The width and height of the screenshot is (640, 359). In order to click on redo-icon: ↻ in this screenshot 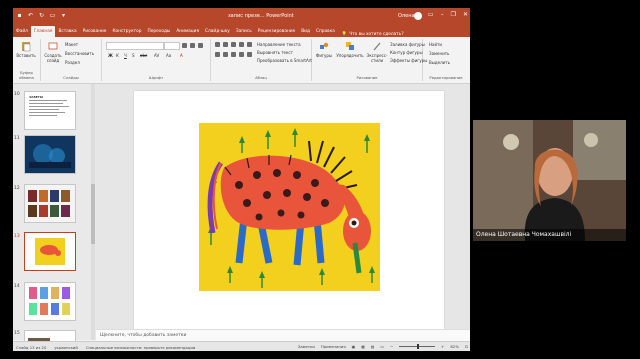, I will do `click(41, 15)`.